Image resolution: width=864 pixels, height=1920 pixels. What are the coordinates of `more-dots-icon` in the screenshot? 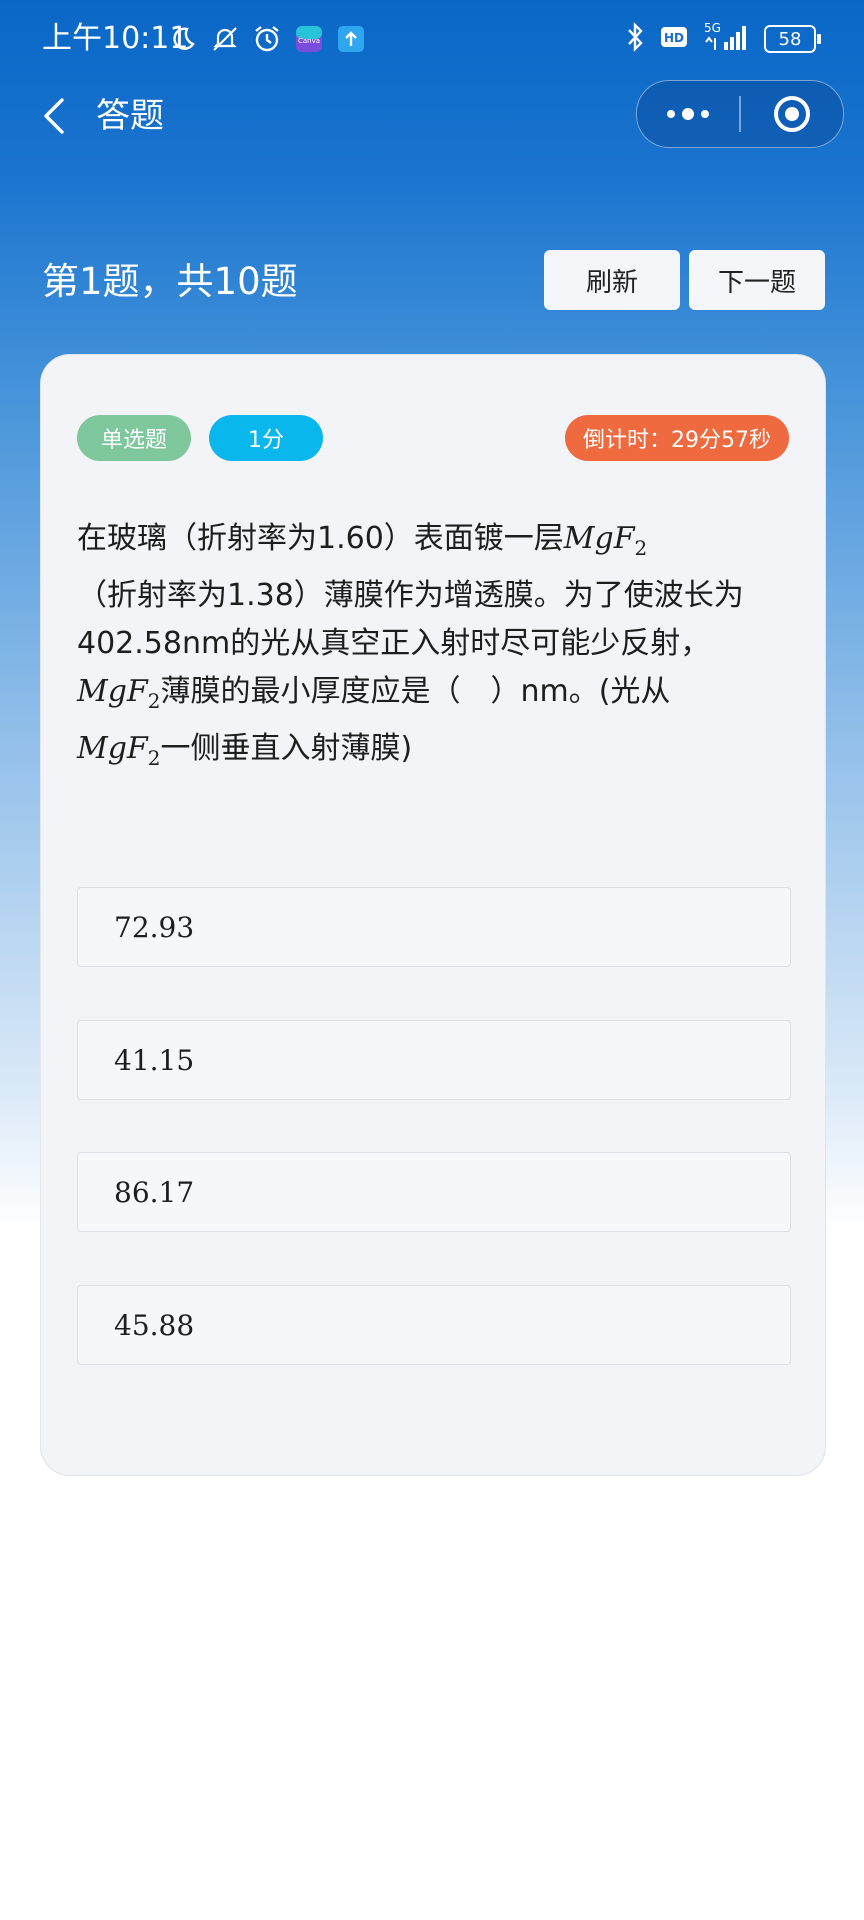 It's located at (688, 114).